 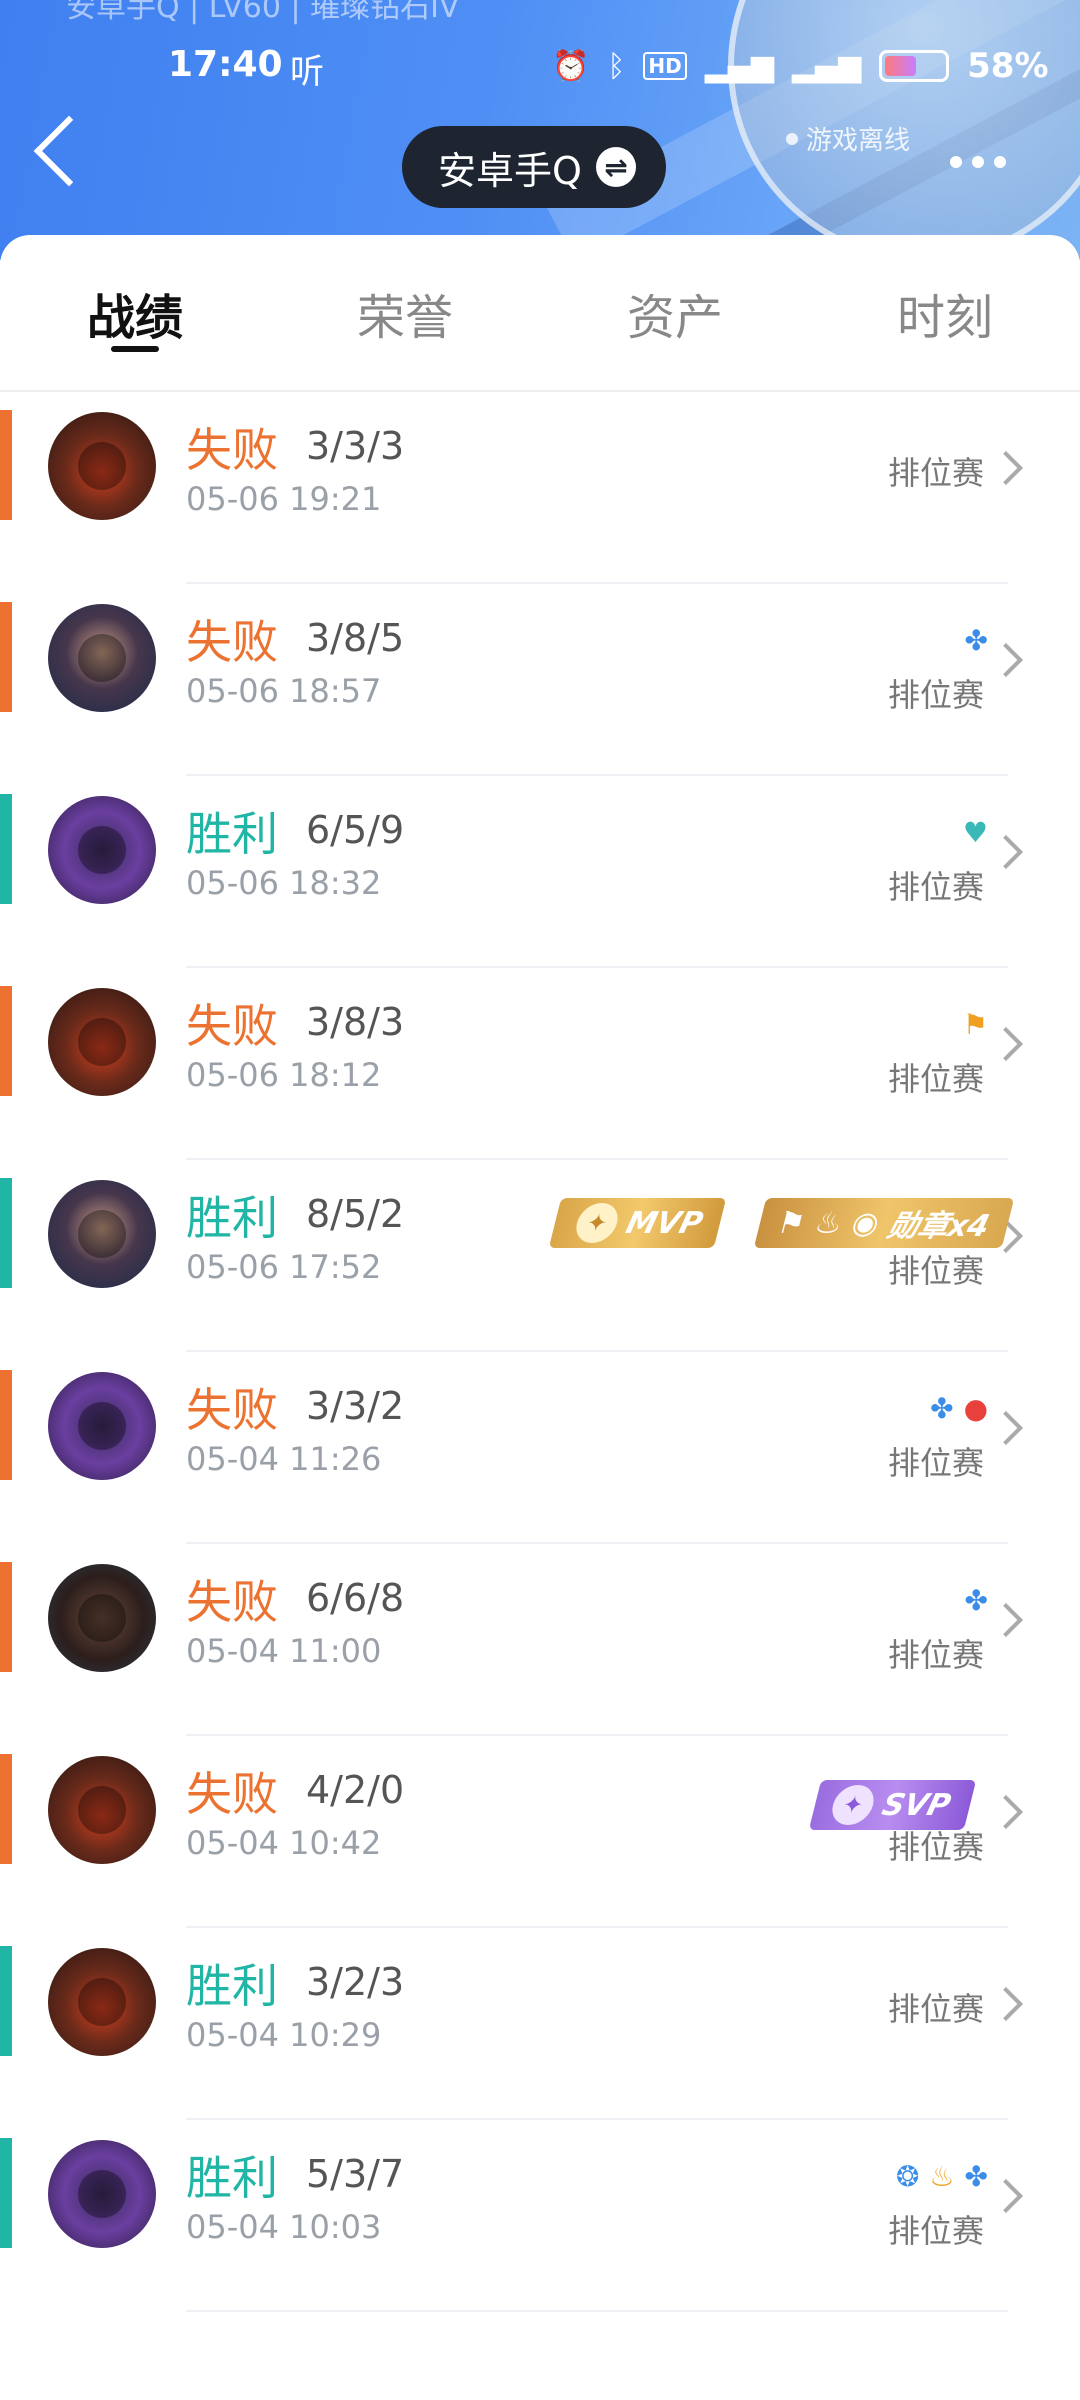 I want to click on medal-badge: ⚑ ♨ ◉ 勋章x4, so click(x=884, y=1223).